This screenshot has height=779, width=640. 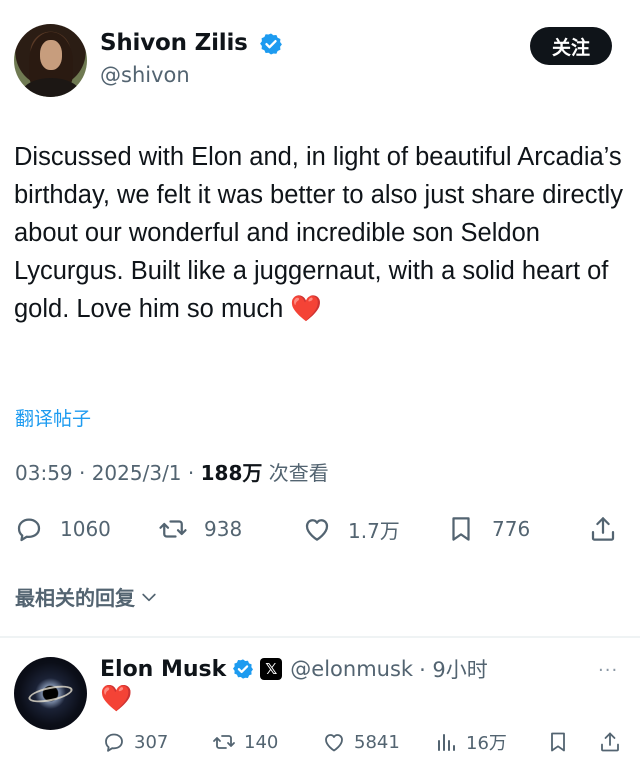 What do you see at coordinates (511, 529) in the screenshot?
I see `bookmark-count: 776` at bounding box center [511, 529].